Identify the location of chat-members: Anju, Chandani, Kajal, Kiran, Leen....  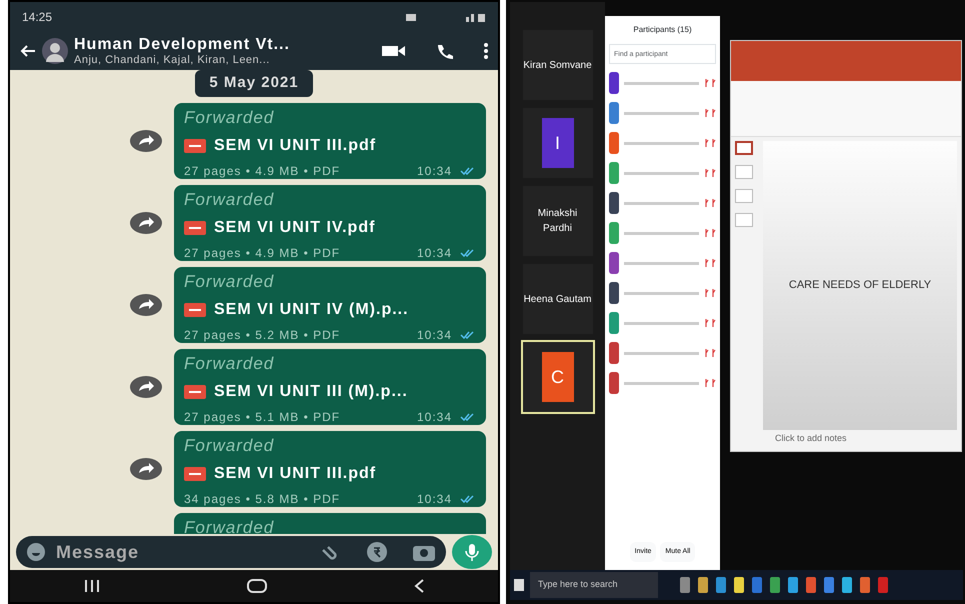
(172, 60).